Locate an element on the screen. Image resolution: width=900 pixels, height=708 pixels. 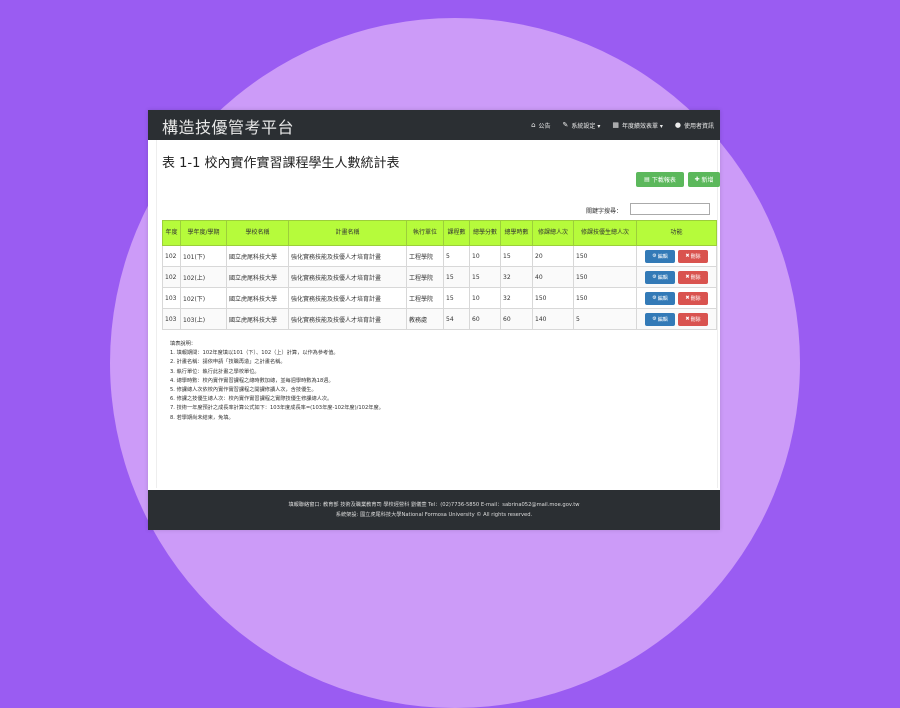
column-header: 計畫名稱 is located at coordinates (347, 233).